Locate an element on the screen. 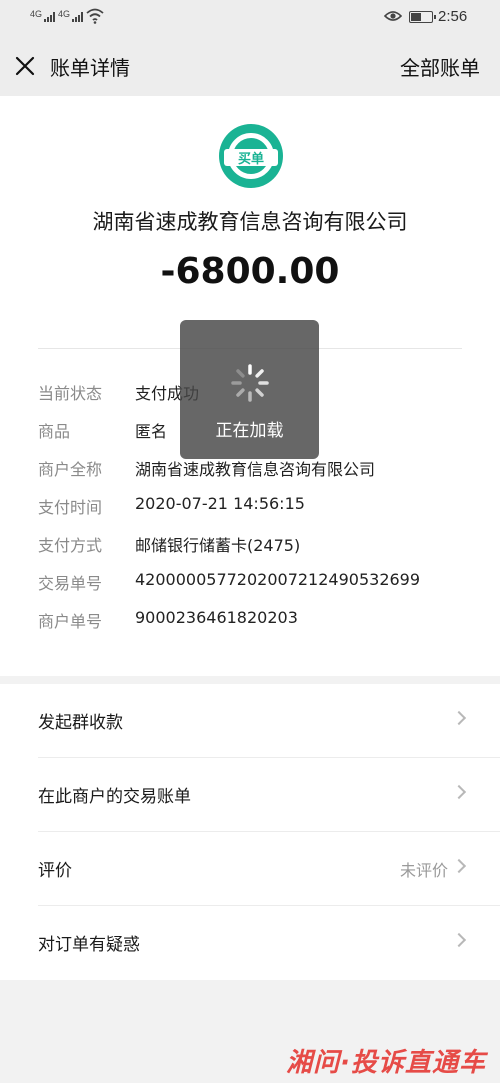 This screenshot has width=500, height=1083. merchant-logo: 买单 is located at coordinates (251, 156).